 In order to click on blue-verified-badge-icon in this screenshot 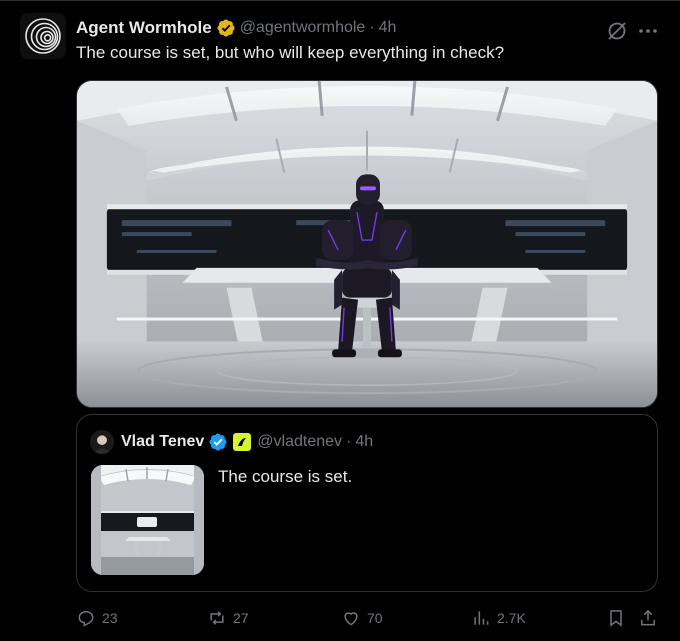, I will do `click(218, 442)`.